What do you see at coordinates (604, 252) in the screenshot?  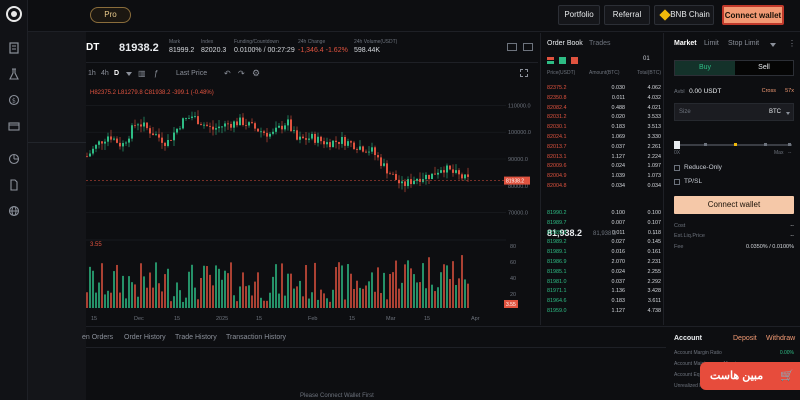 I see `bid-row: 81989.1 0.016 0.161` at bounding box center [604, 252].